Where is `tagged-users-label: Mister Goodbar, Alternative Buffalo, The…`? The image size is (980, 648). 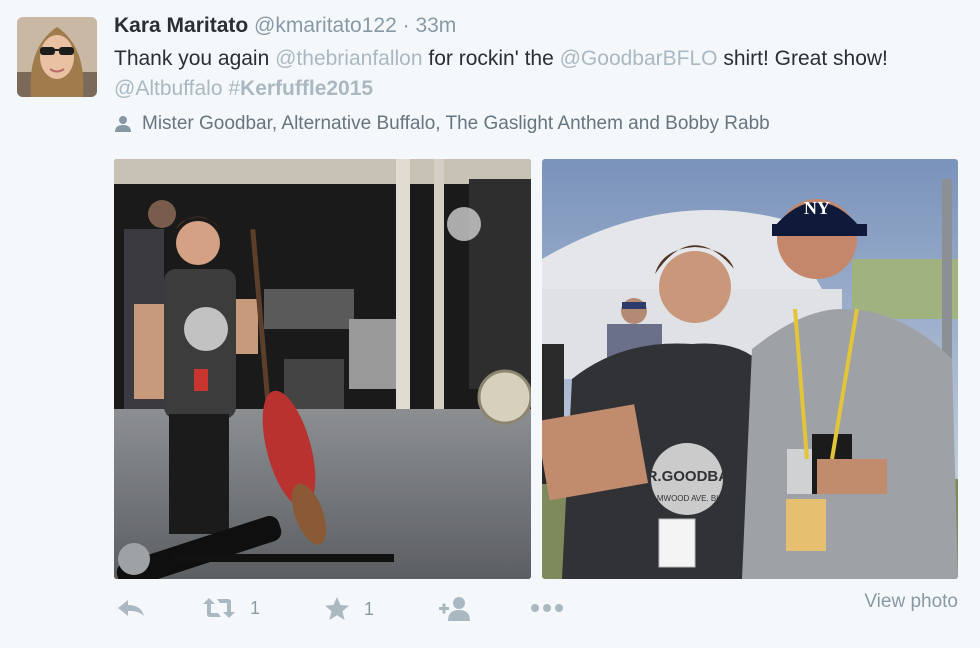
tagged-users-label: Mister Goodbar, Alternative Buffalo, The… is located at coordinates (456, 123).